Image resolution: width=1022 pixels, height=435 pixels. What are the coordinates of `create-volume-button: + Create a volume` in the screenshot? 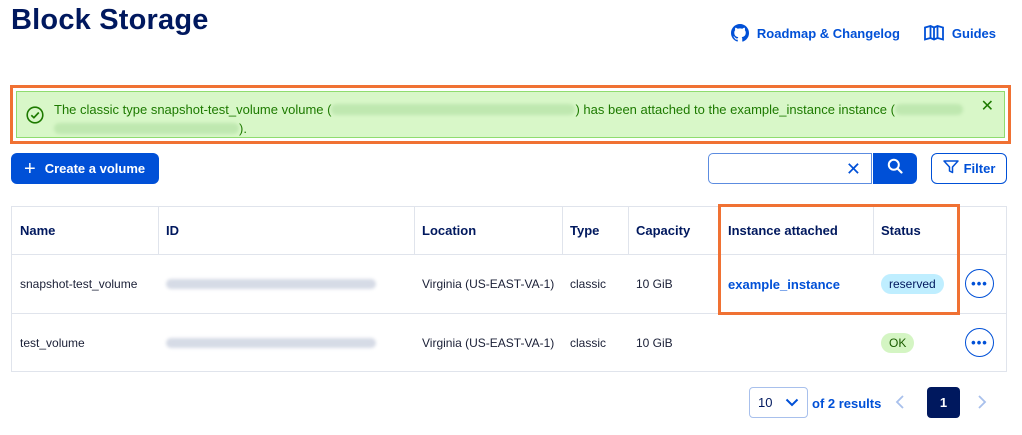 It's located at (85, 168).